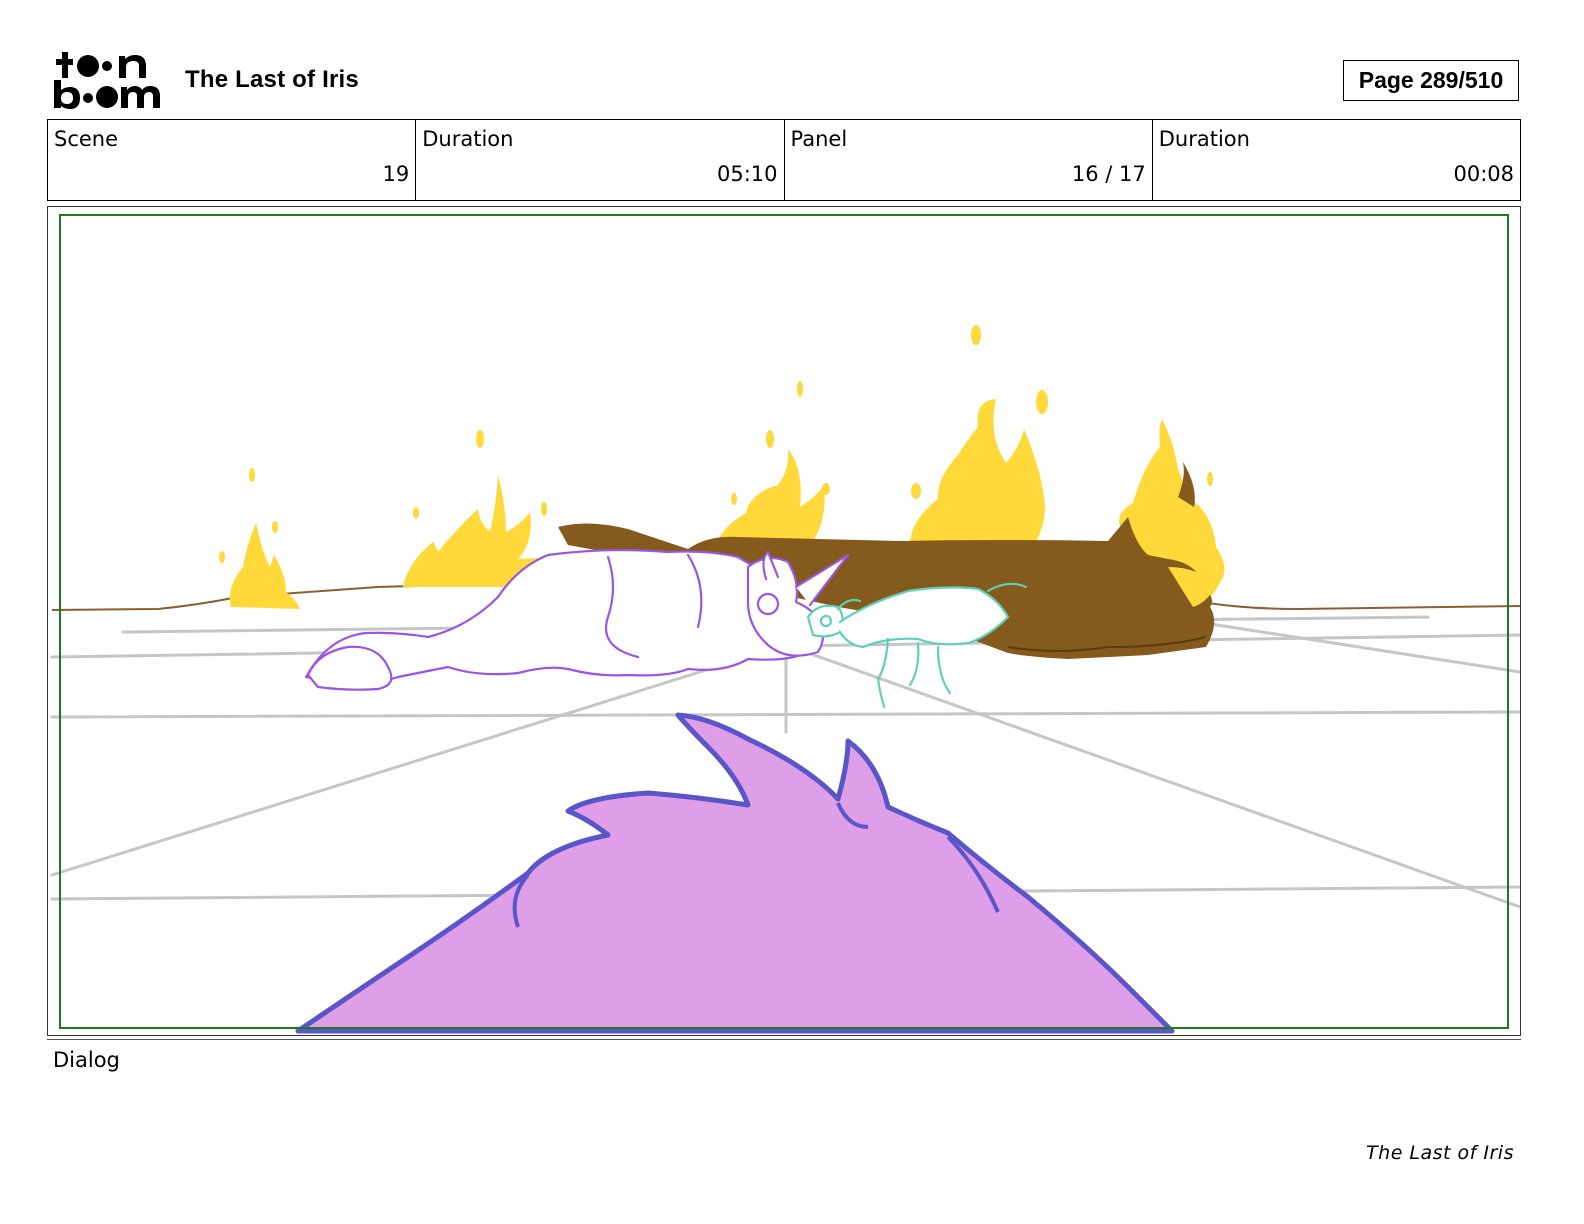 The height and width of the screenshot is (1224, 1584). I want to click on panel-label: Panel, so click(819, 139).